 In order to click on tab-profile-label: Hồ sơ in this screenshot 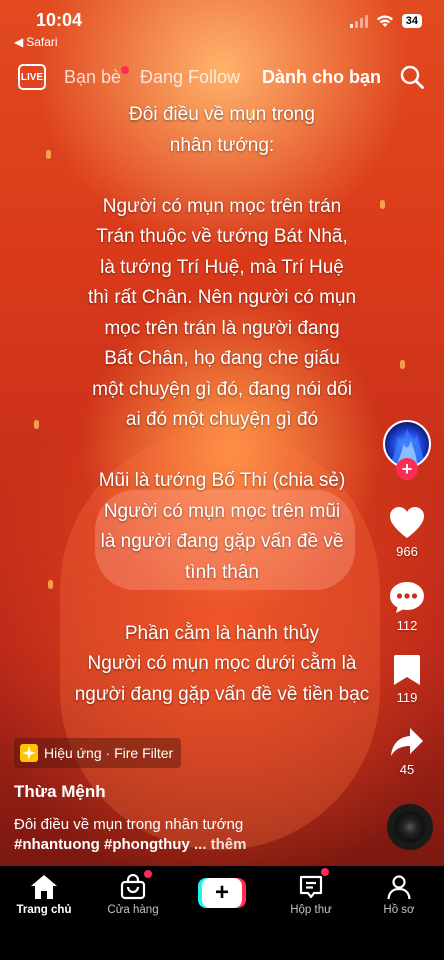, I will do `click(399, 910)`.